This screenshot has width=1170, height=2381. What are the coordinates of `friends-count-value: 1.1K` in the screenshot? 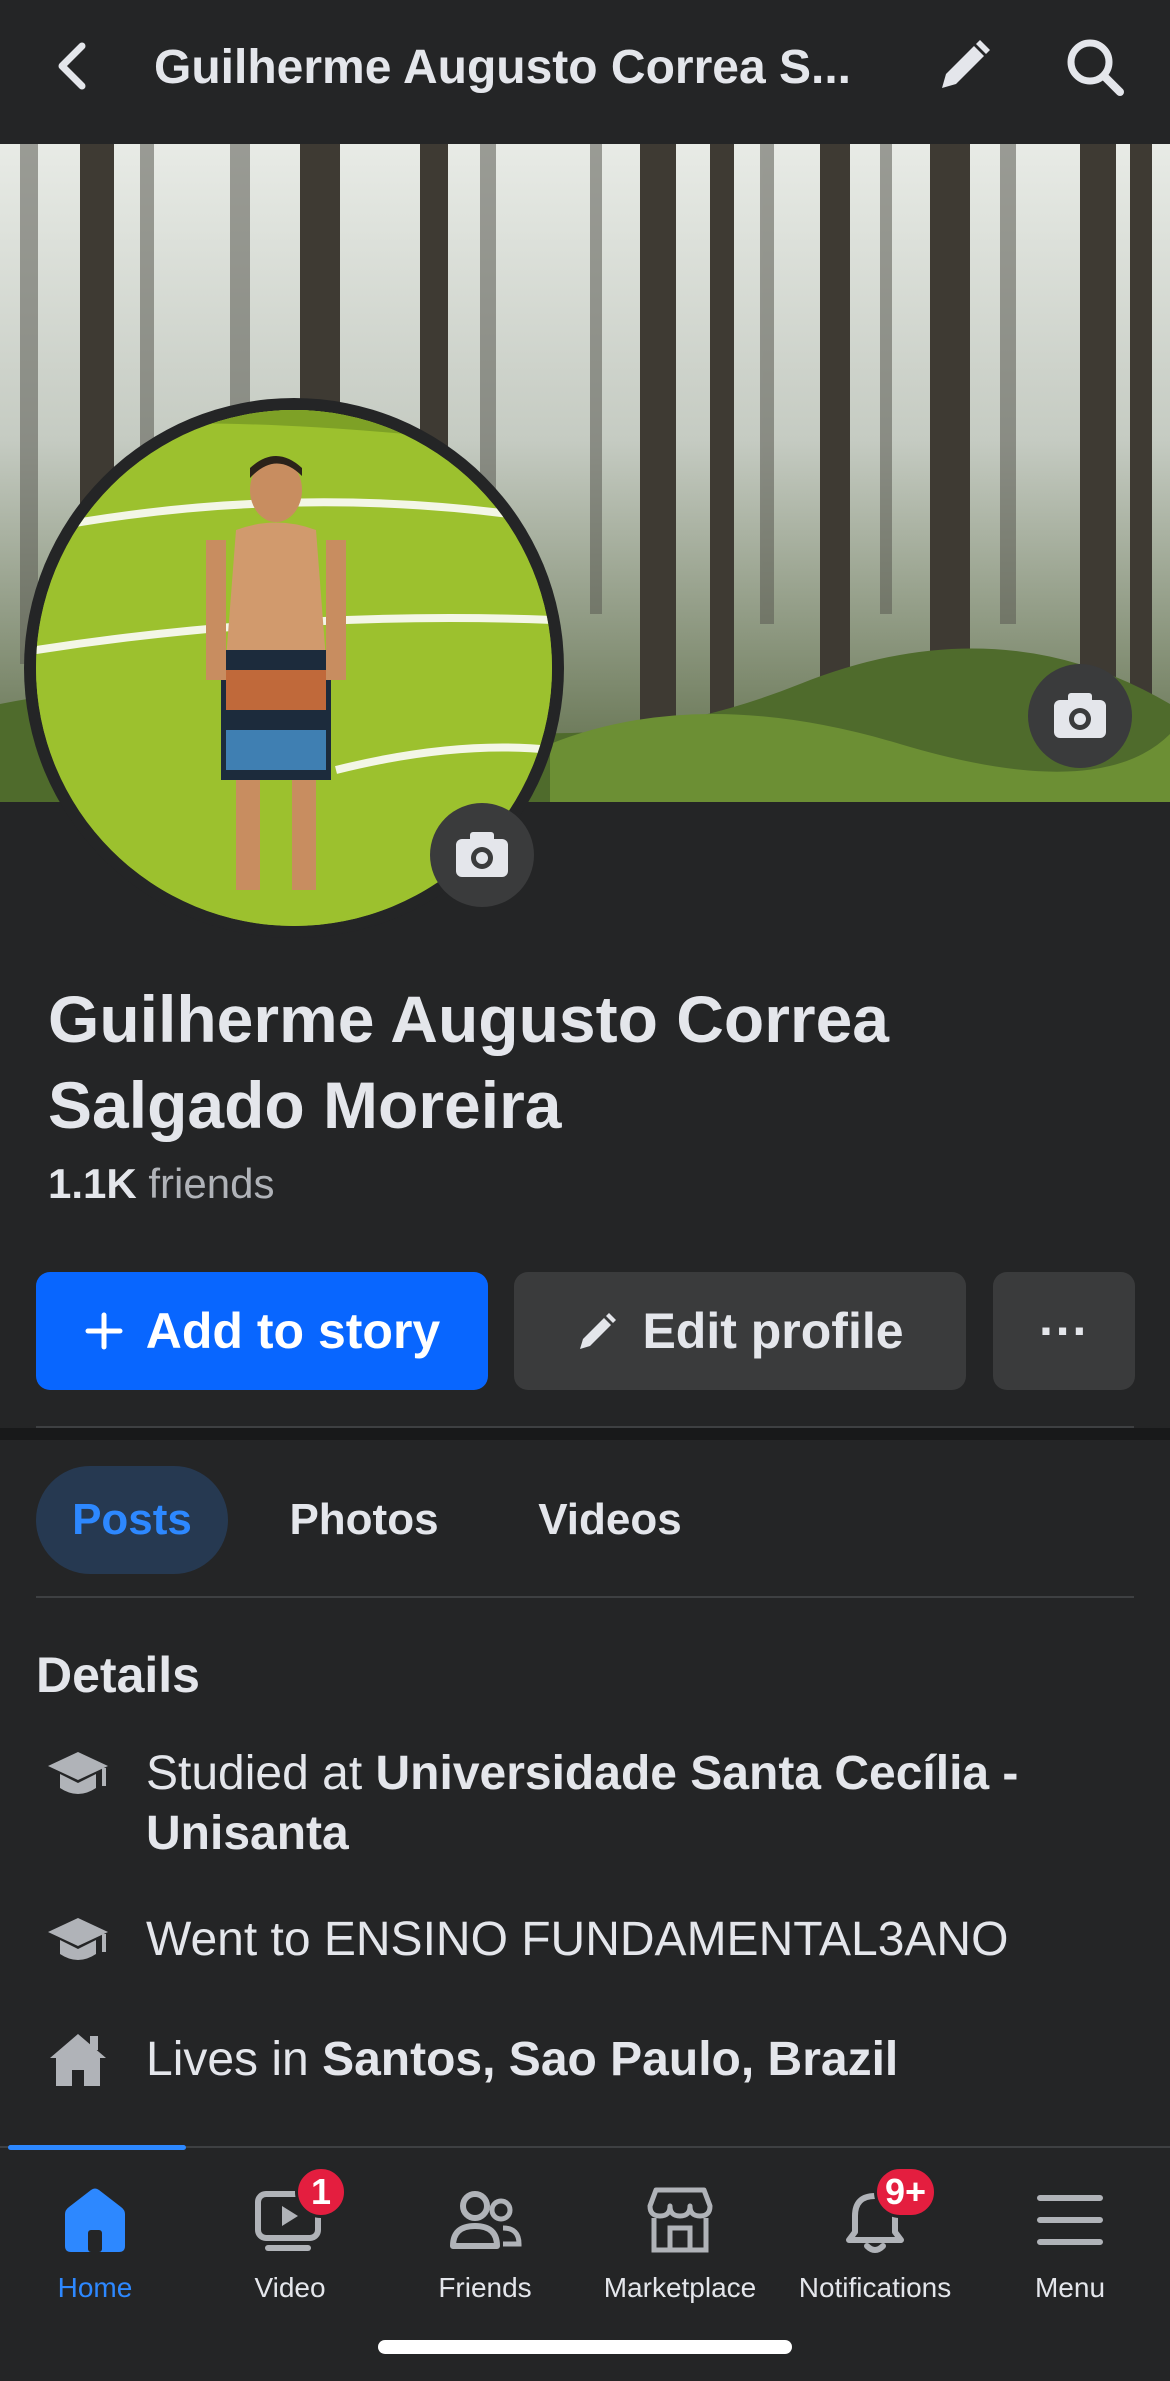 It's located at (92, 1183).